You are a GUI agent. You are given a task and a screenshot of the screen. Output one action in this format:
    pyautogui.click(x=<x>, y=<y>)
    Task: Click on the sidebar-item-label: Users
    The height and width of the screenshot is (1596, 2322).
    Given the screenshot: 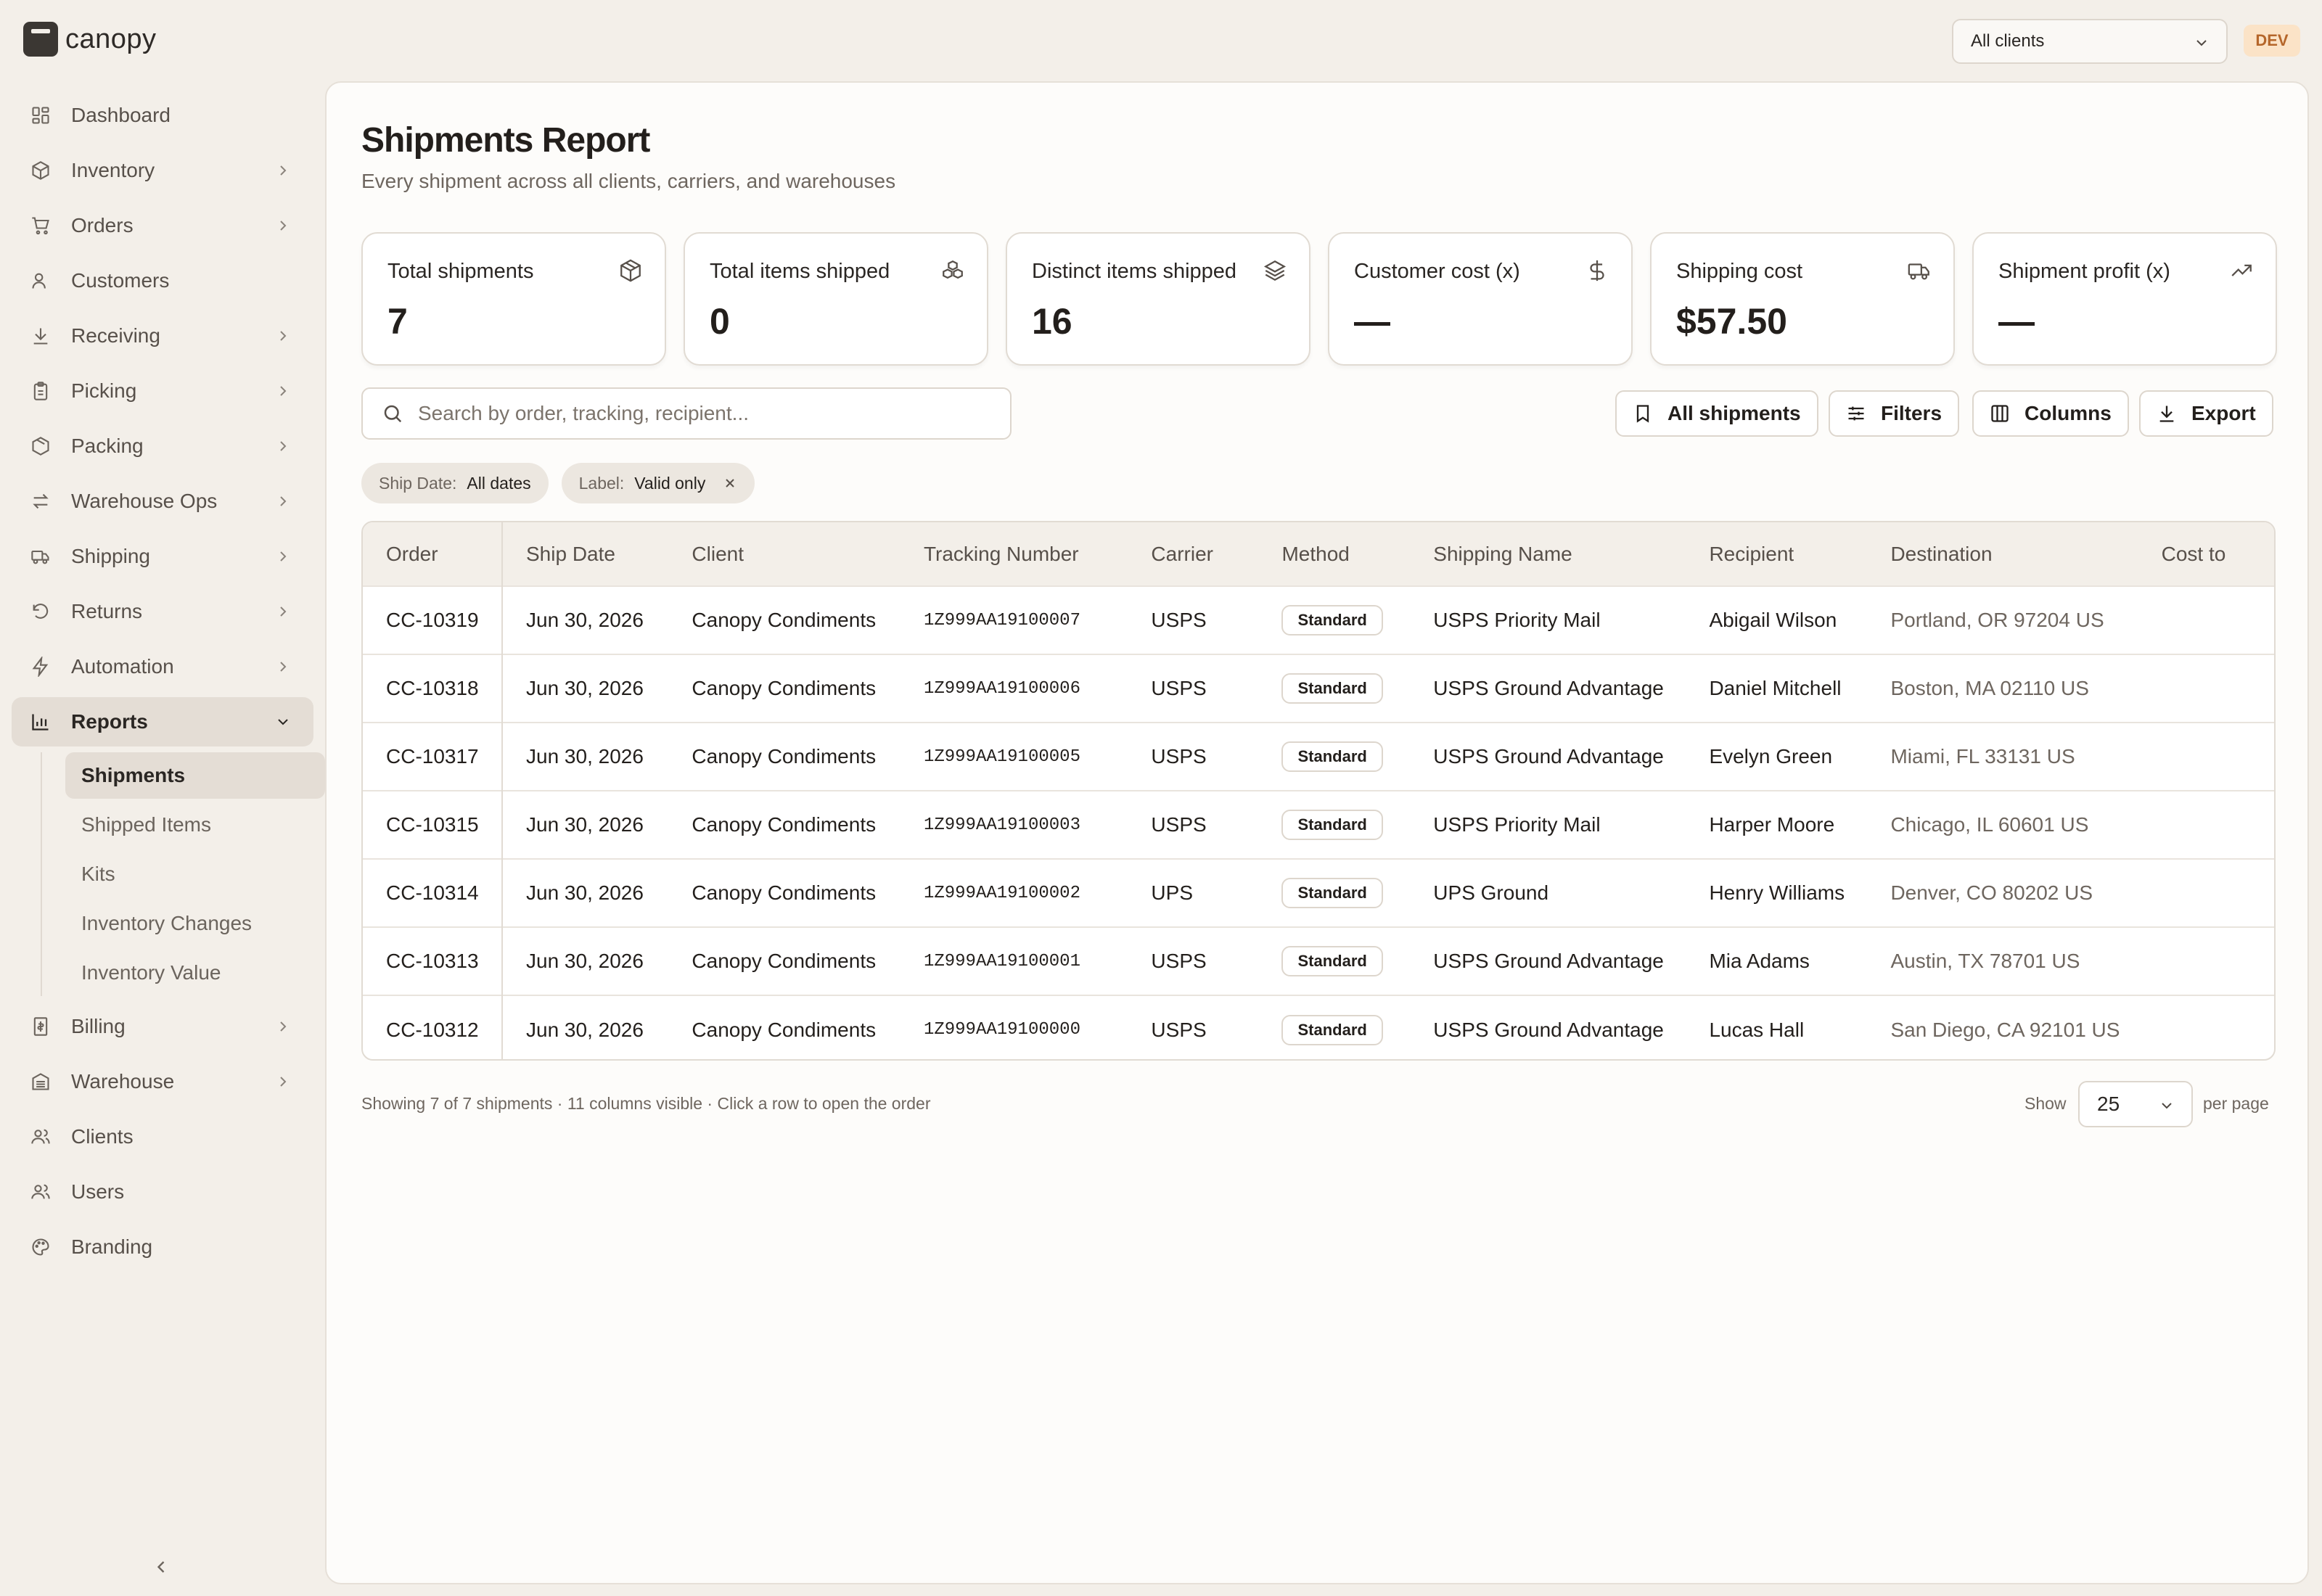 What is the action you would take?
    pyautogui.click(x=98, y=1191)
    